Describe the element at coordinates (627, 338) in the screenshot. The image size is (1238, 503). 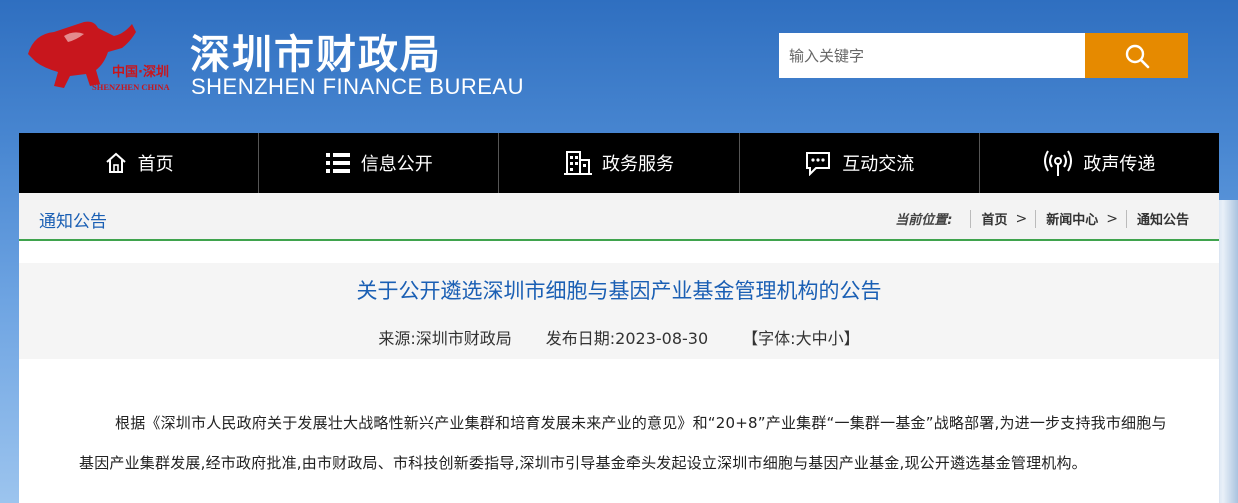
I see `article-date: 发布日期:2023-08-30` at that location.